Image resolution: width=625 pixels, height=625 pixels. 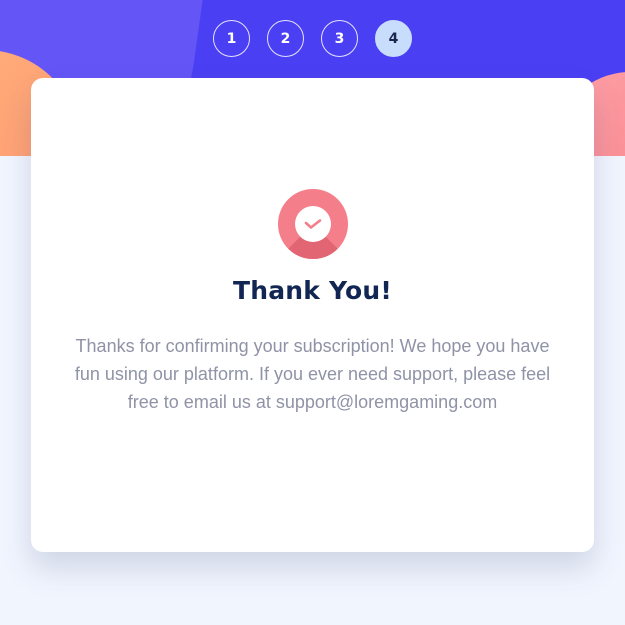 What do you see at coordinates (339, 38) in the screenshot?
I see `step-3: 3` at bounding box center [339, 38].